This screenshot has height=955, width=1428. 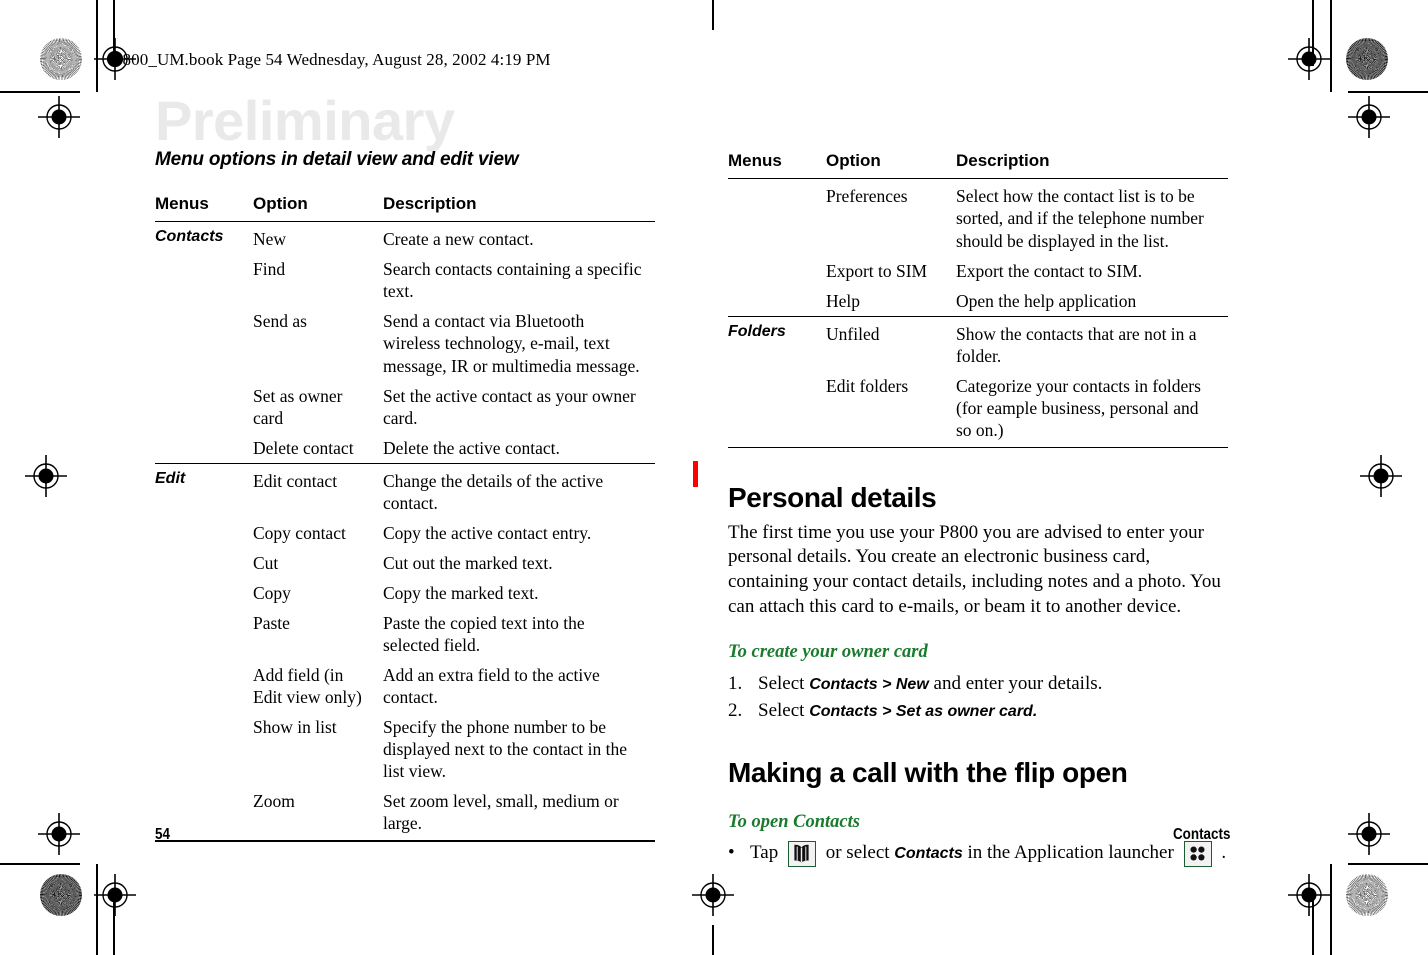 What do you see at coordinates (784, 683) in the screenshot?
I see `step-text-prefix: Select` at bounding box center [784, 683].